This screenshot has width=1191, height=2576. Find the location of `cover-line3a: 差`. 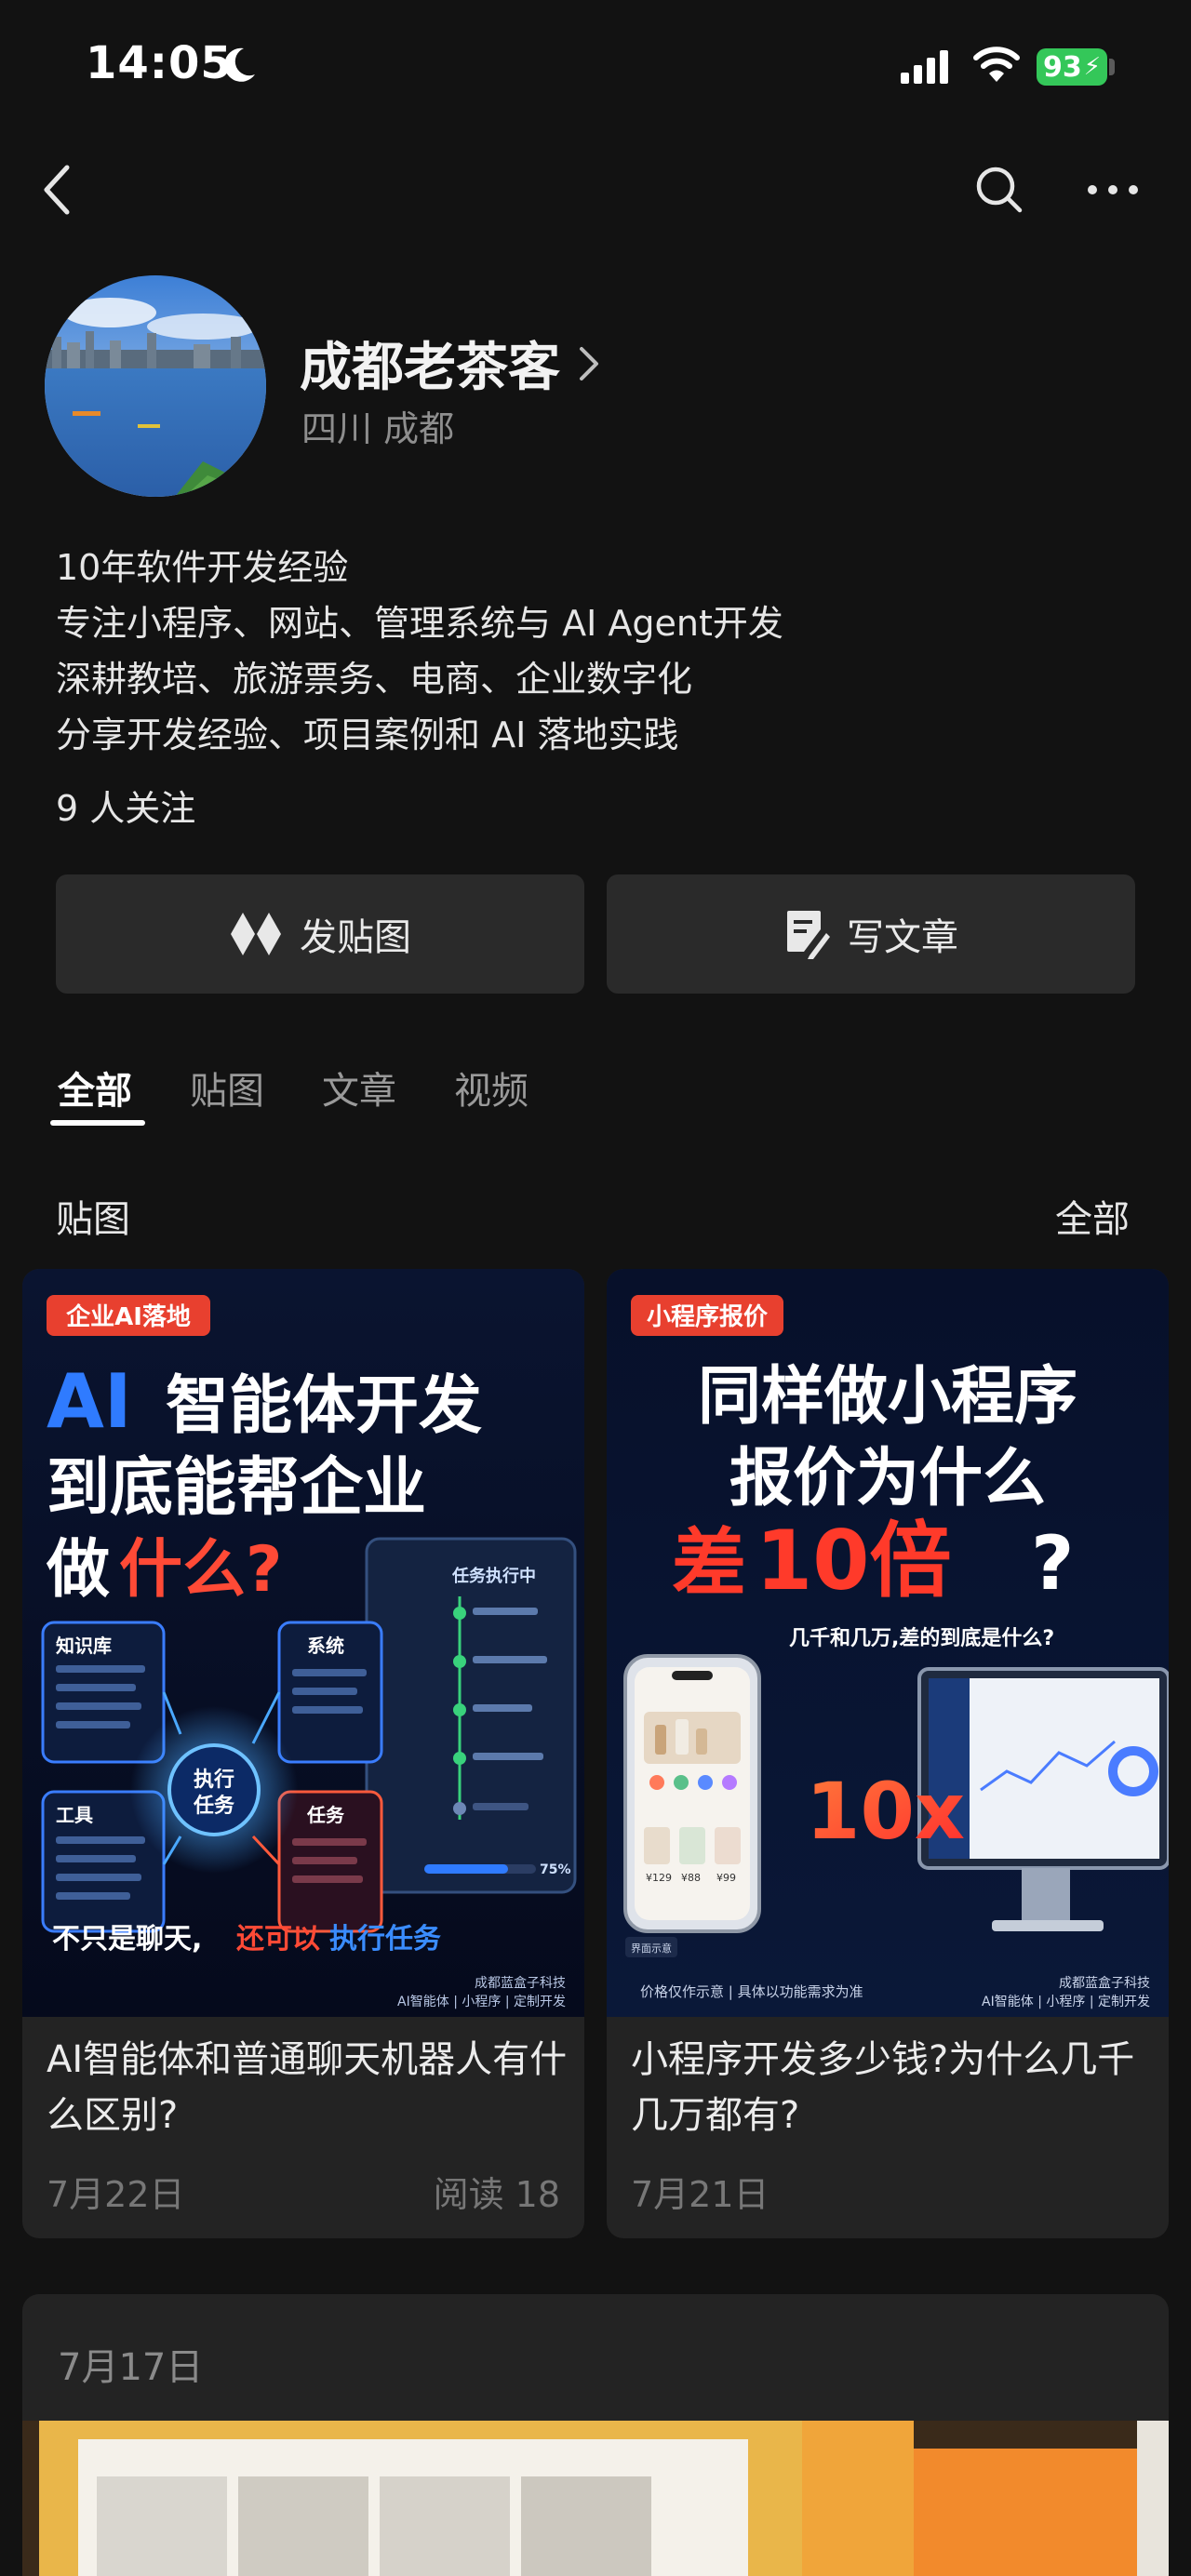

cover-line3a: 差 is located at coordinates (709, 1563).